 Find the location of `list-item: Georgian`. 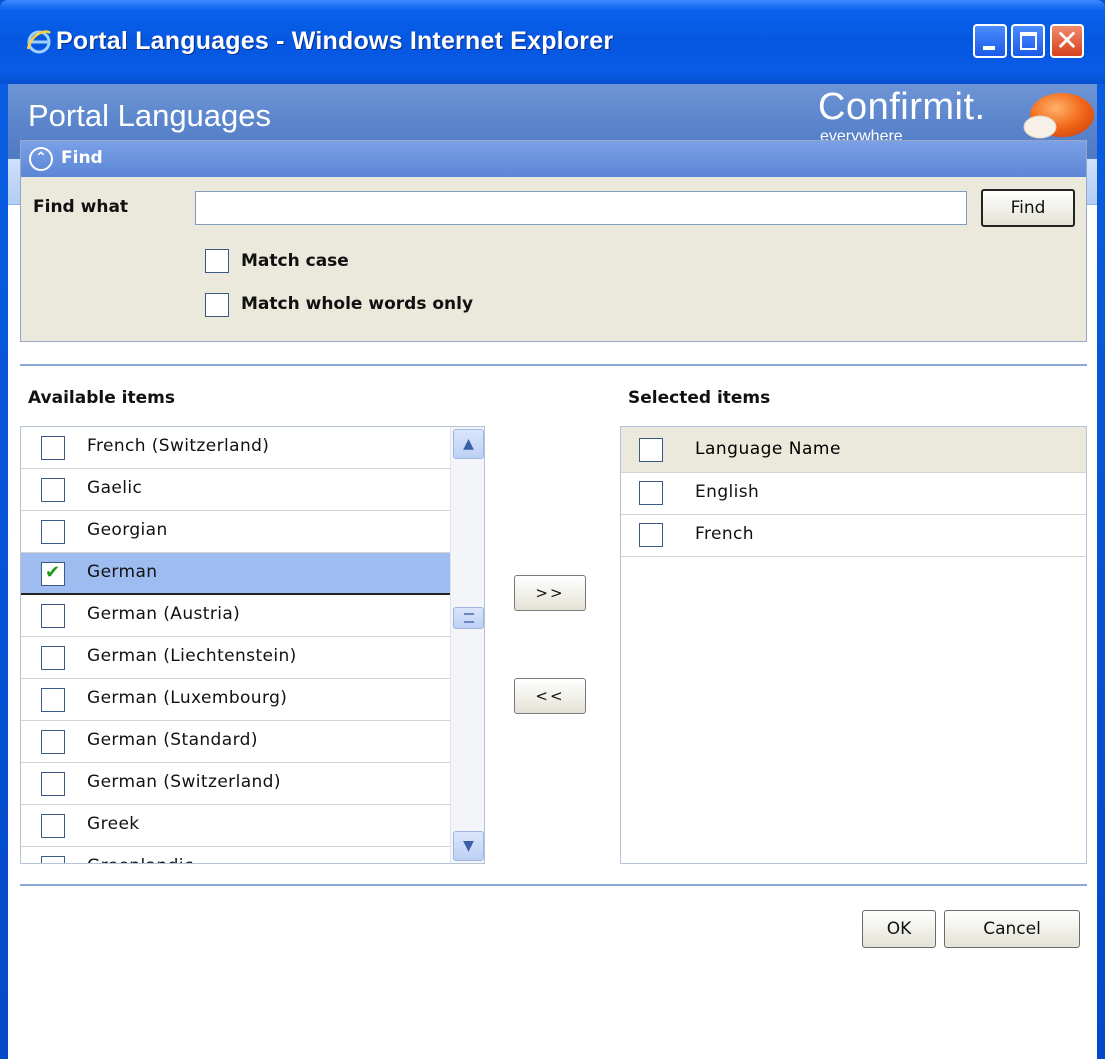

list-item: Georgian is located at coordinates (235, 532).